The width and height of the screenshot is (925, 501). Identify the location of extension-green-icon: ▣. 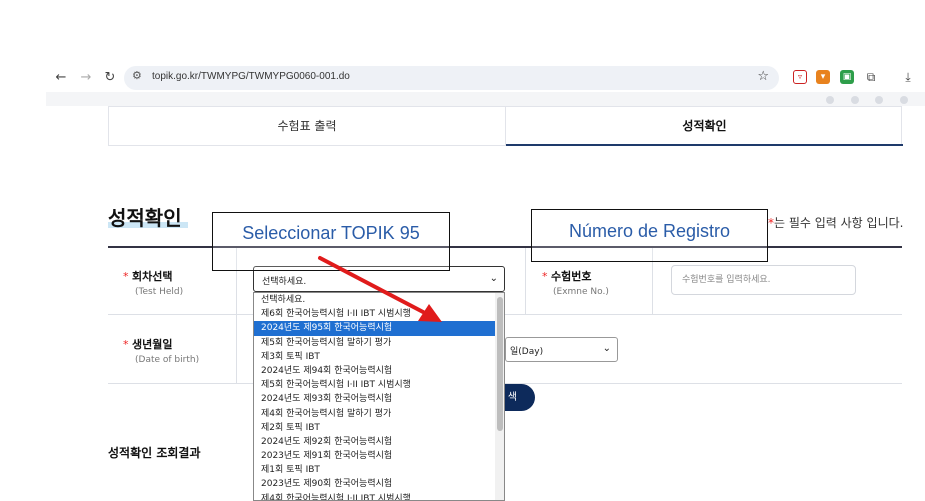
(847, 77).